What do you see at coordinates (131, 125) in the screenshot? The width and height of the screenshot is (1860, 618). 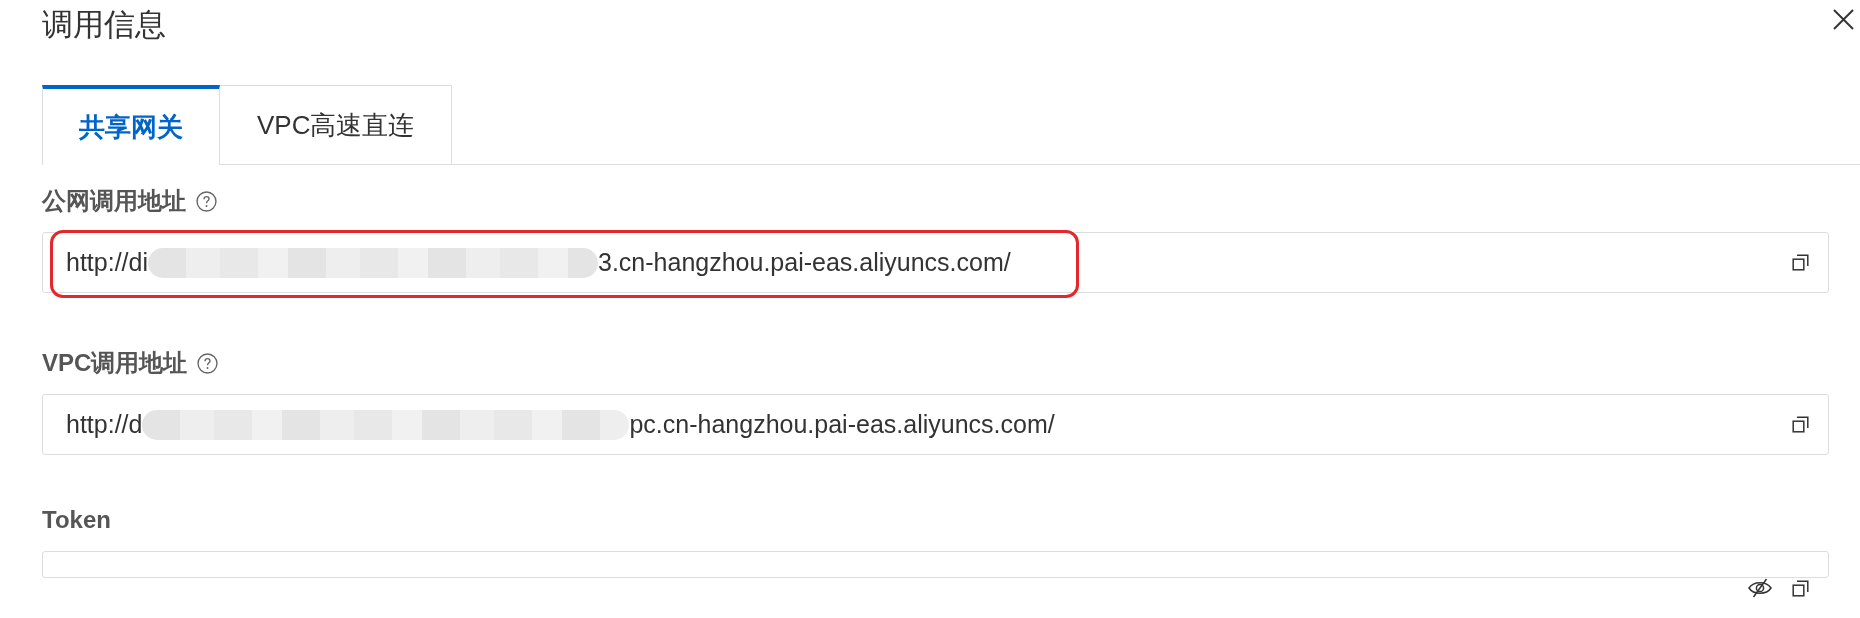 I see `tab: 共享网关` at bounding box center [131, 125].